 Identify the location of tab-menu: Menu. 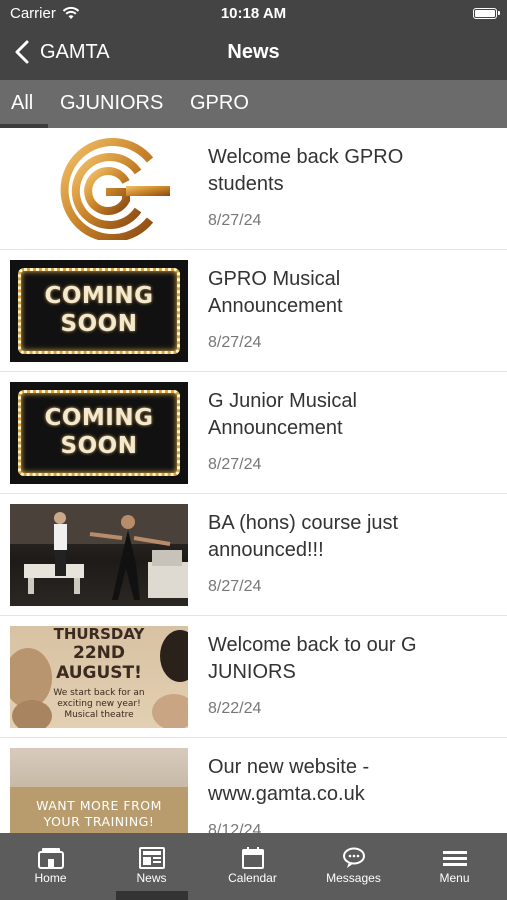
(454, 866).